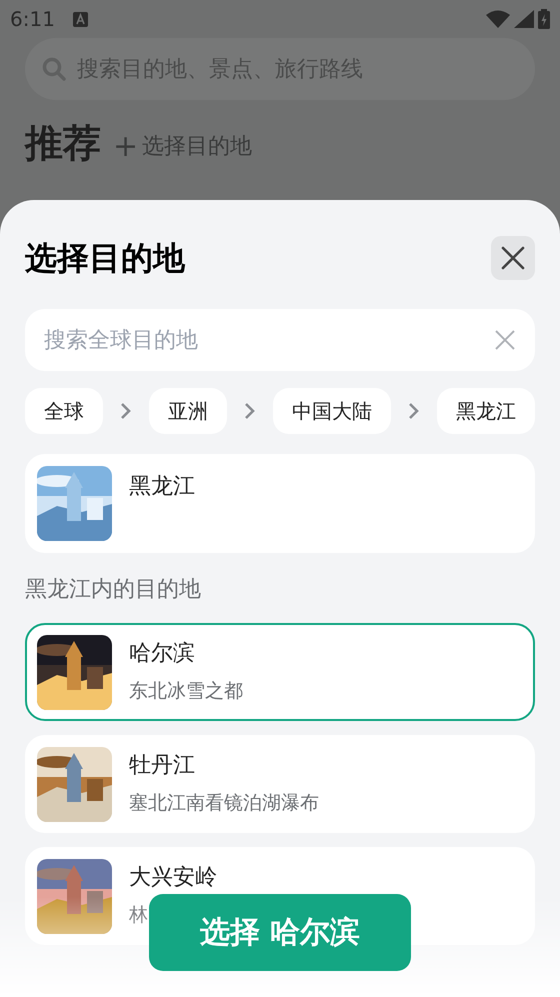 The image size is (560, 997). What do you see at coordinates (280, 503) in the screenshot?
I see `current-region-card: 黑龙江` at bounding box center [280, 503].